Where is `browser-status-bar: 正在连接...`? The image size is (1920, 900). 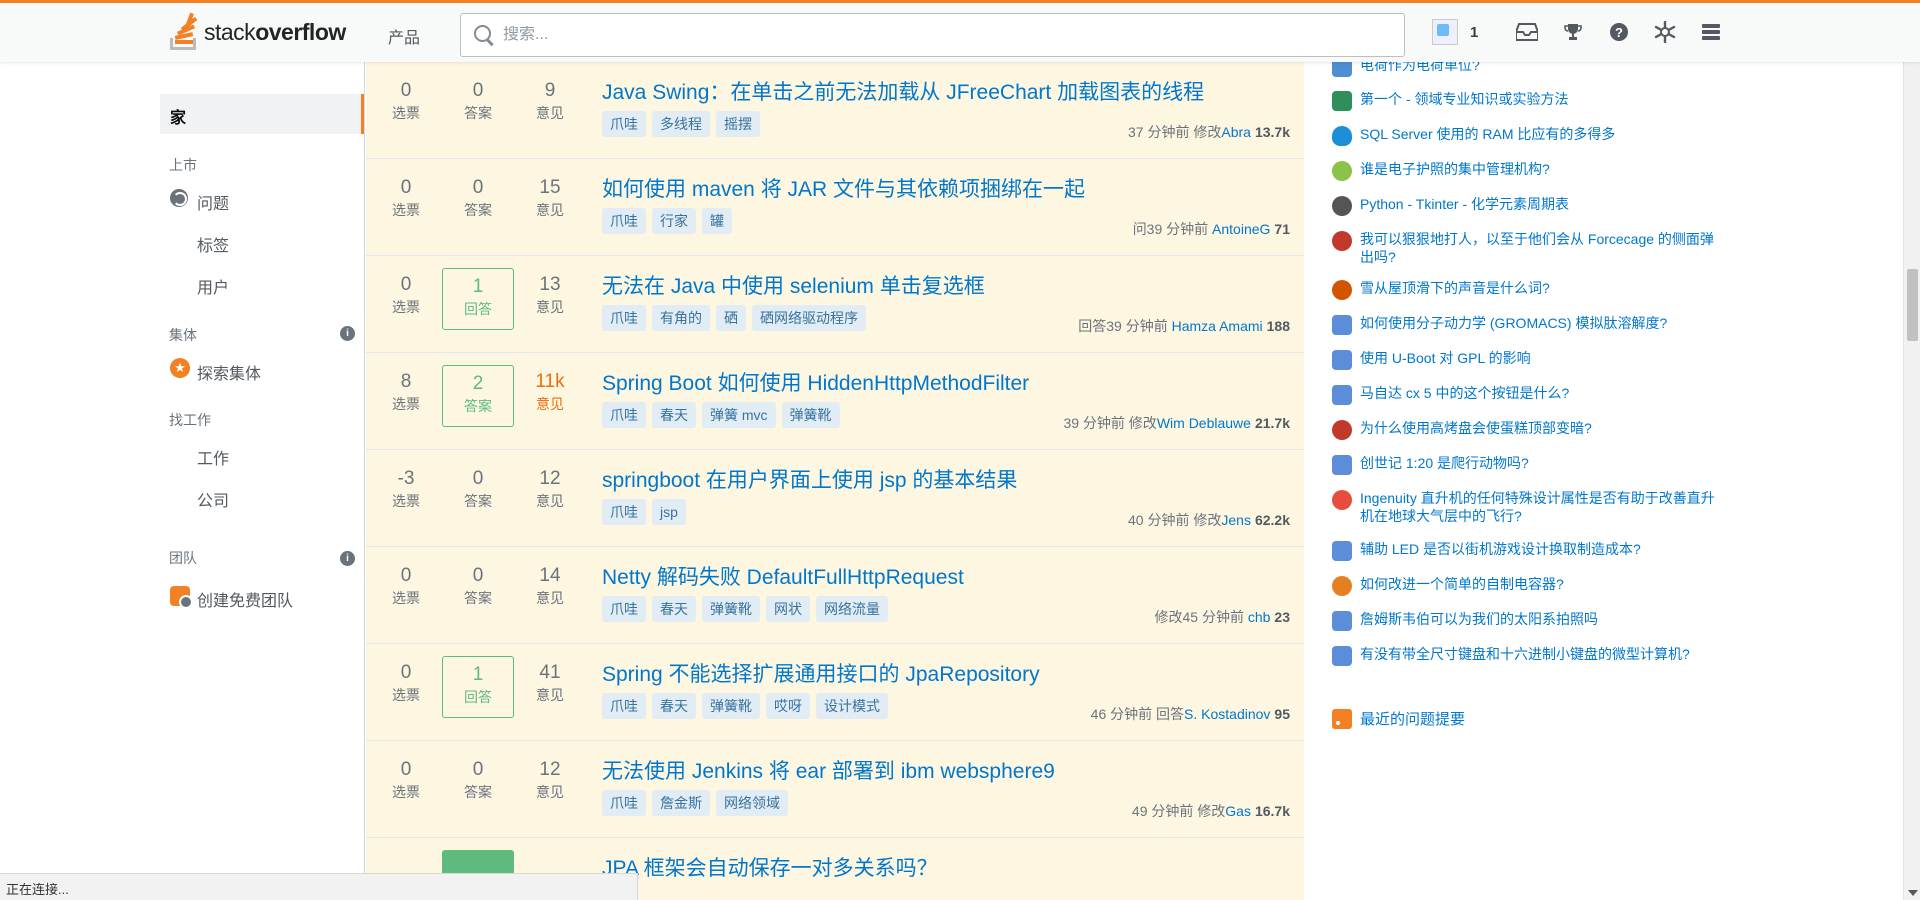 browser-status-bar: 正在连接... is located at coordinates (319, 886).